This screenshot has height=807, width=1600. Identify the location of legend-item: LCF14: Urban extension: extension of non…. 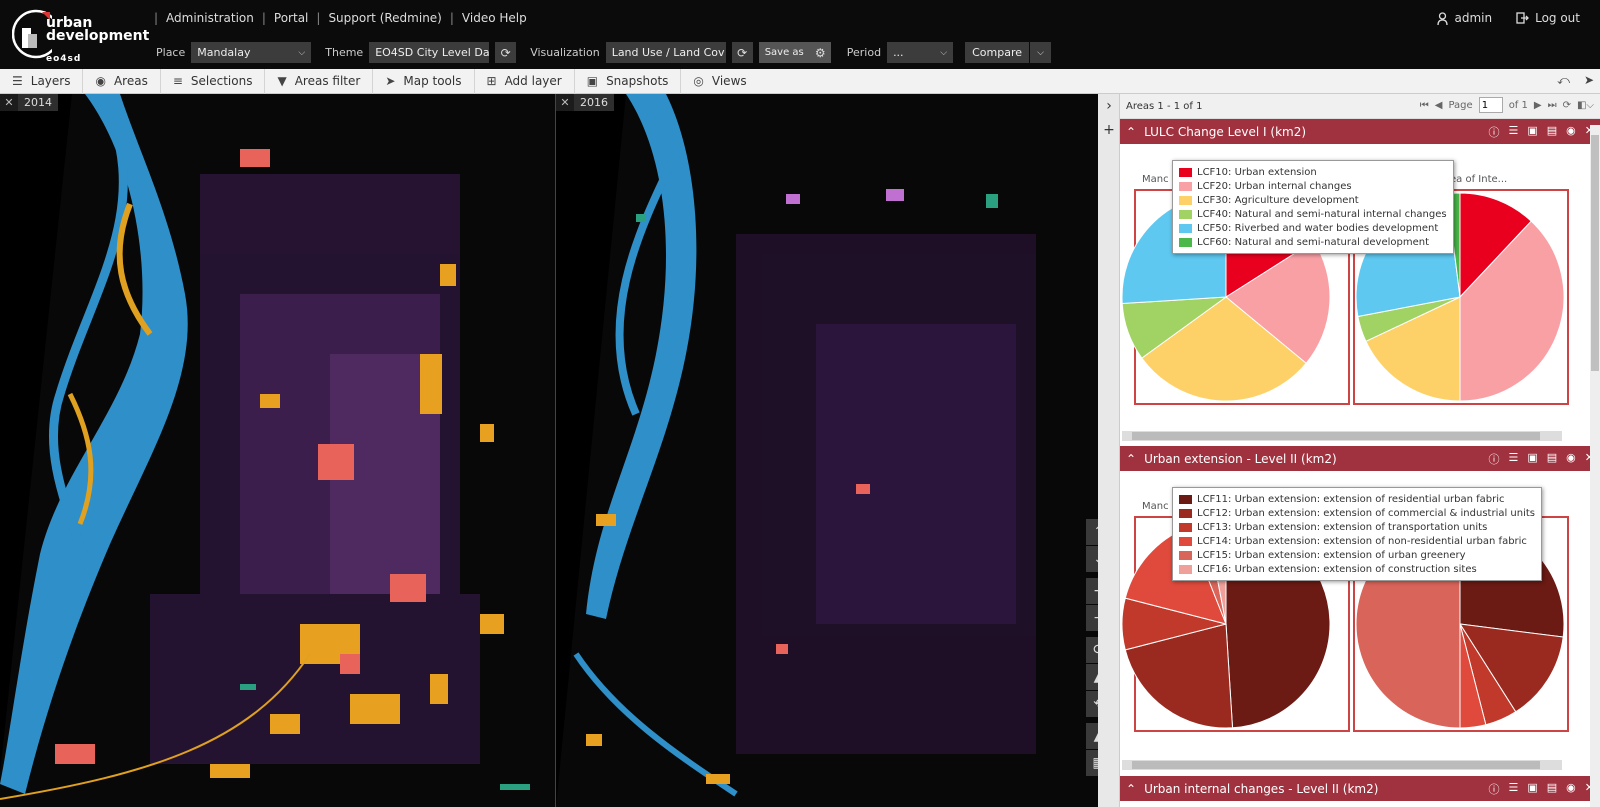
(1357, 541).